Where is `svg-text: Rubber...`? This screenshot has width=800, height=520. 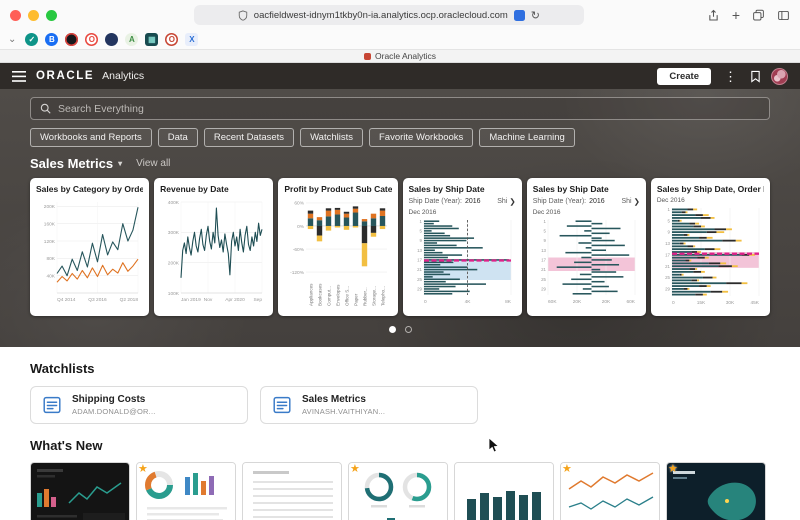
svg-text: Rubber... is located at coordinates (365, 296).